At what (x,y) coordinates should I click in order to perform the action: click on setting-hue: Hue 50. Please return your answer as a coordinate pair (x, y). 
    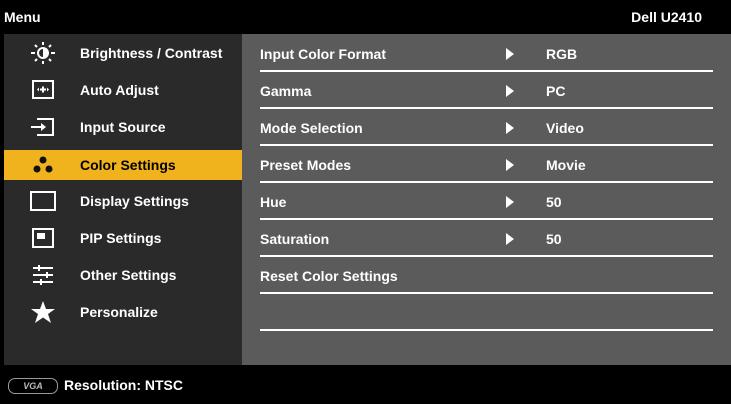
    Looking at the image, I should click on (486, 202).